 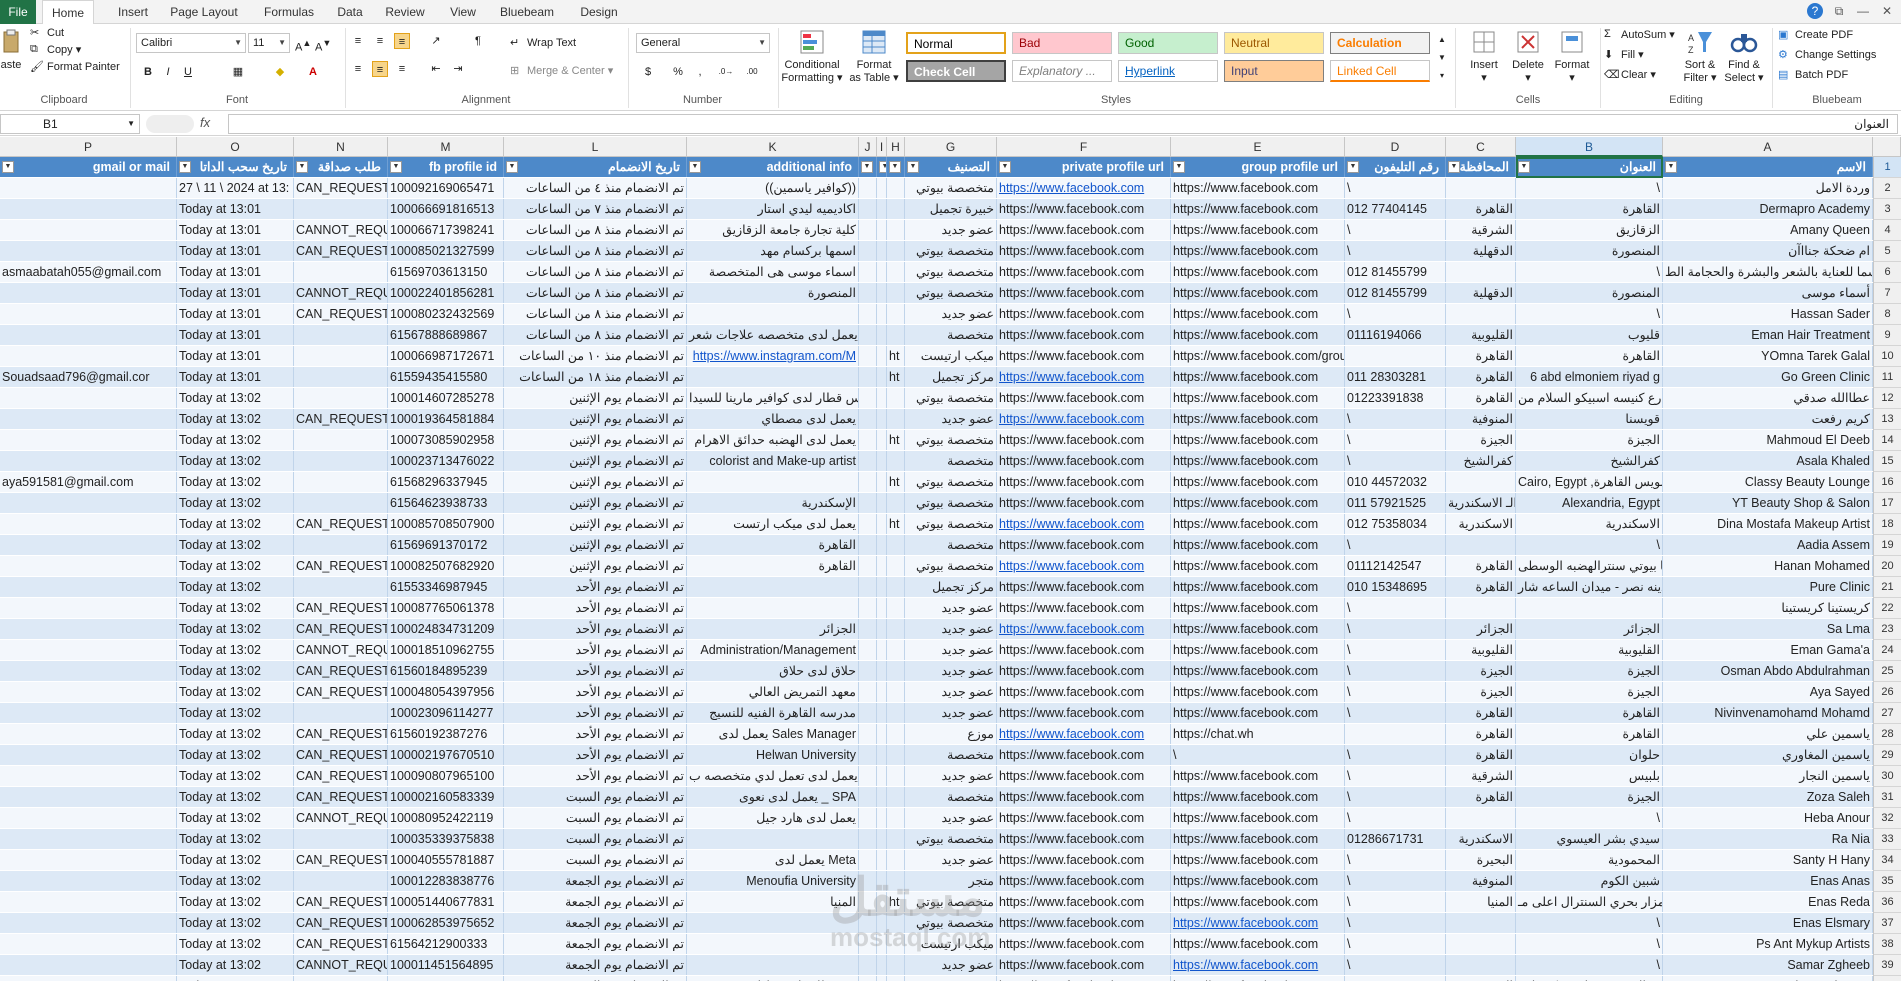 What do you see at coordinates (1395, 230) in the screenshot?
I see `cell-d: \` at bounding box center [1395, 230].